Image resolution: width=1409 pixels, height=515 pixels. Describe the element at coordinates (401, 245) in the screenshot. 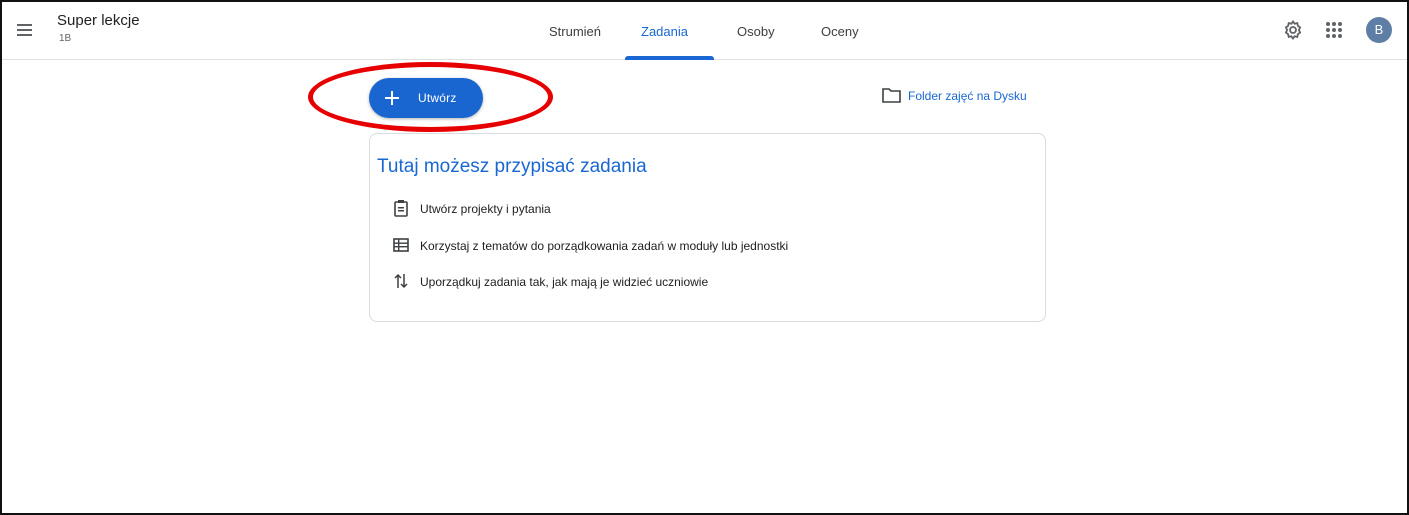

I see `topic-list-icon` at that location.